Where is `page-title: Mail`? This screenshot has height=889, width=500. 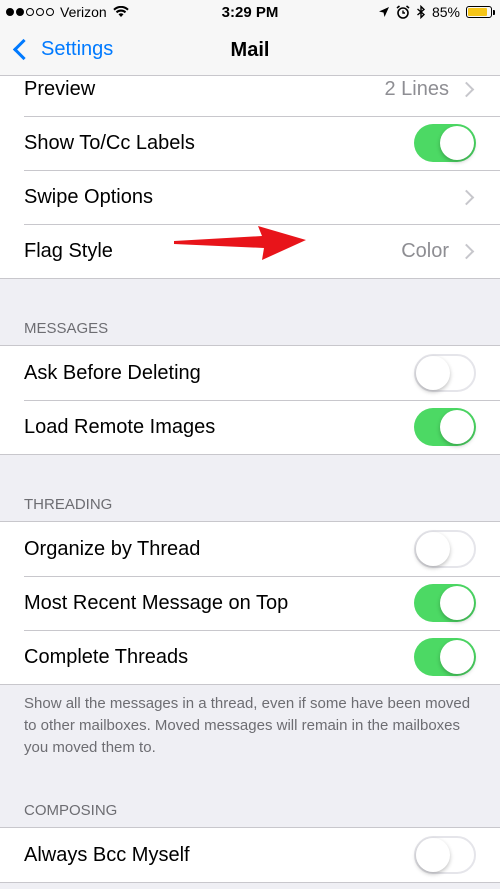 page-title: Mail is located at coordinates (250, 50).